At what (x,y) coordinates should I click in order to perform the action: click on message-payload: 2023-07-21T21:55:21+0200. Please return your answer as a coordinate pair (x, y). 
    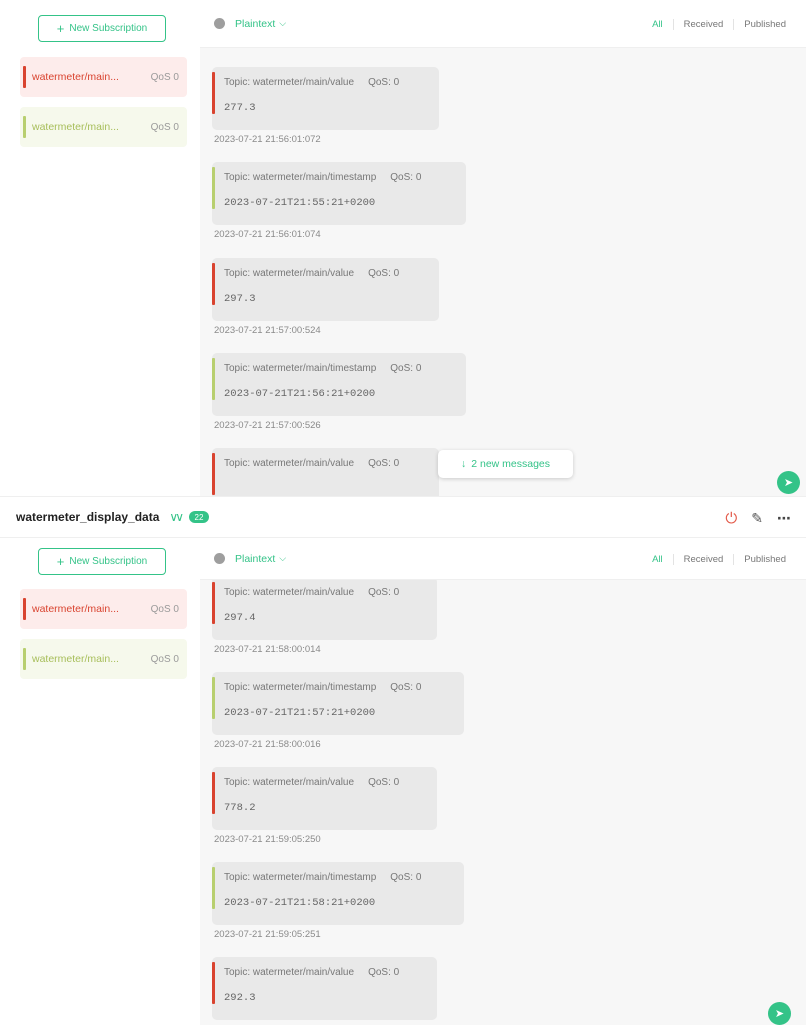
    Looking at the image, I should click on (300, 203).